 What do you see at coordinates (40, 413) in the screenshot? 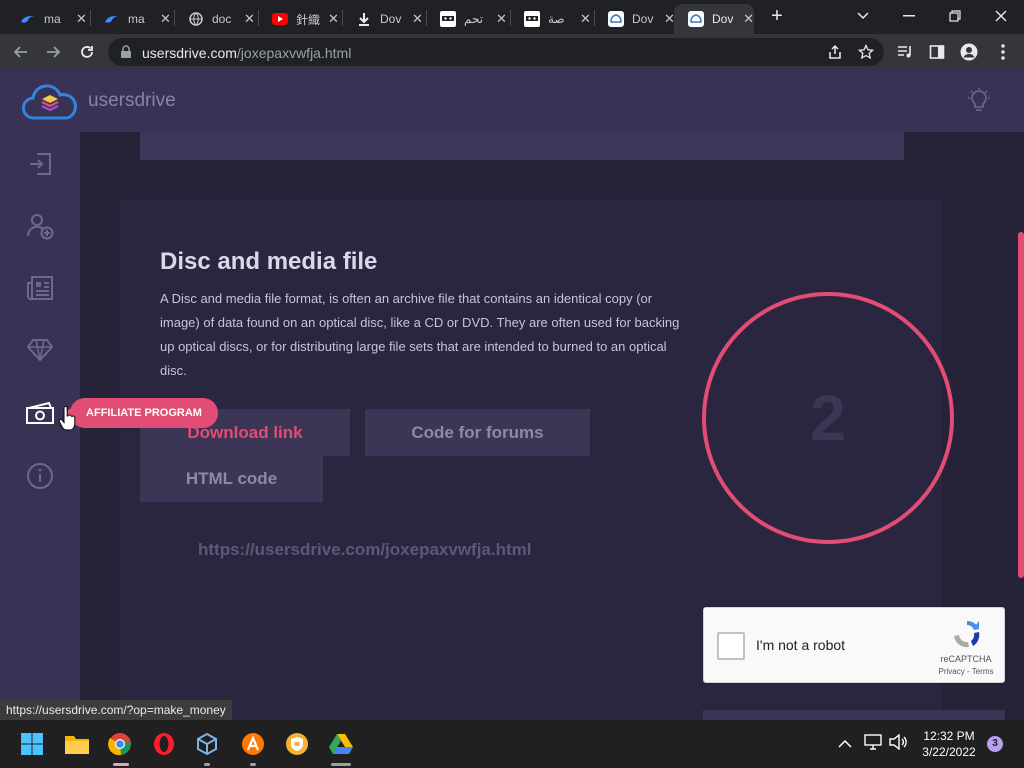
I see `sidebar-item-affiliate` at bounding box center [40, 413].